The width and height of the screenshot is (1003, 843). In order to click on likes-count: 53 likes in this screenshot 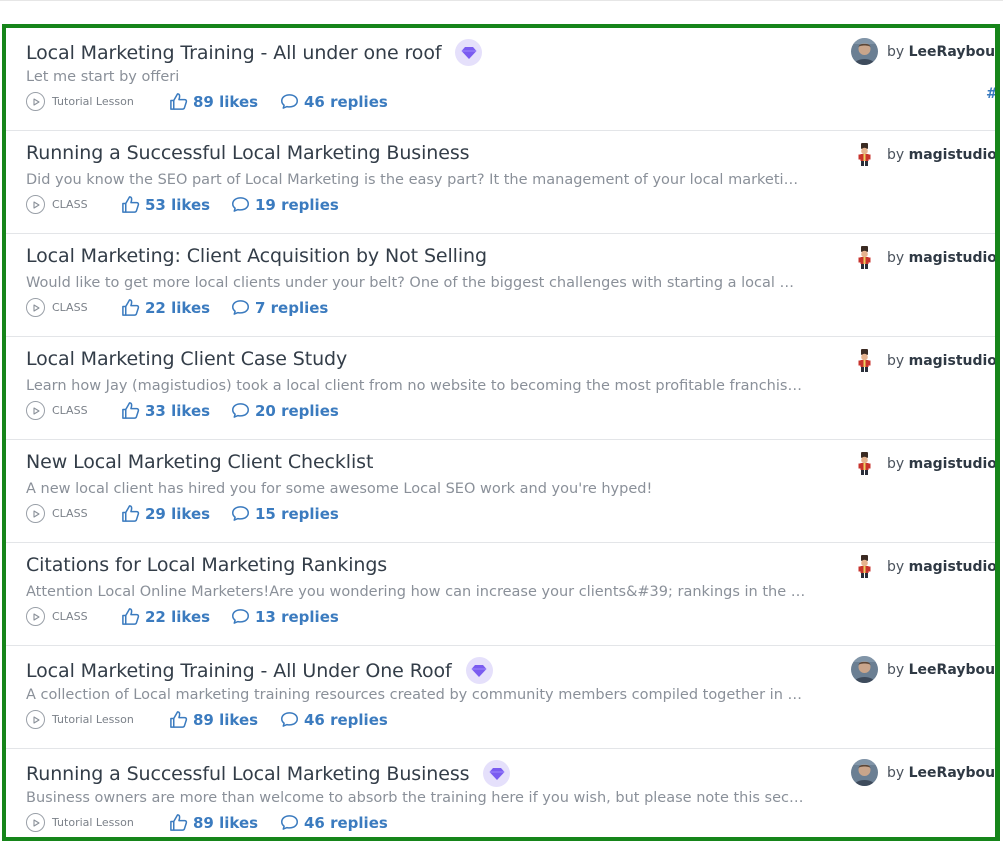, I will do `click(178, 204)`.